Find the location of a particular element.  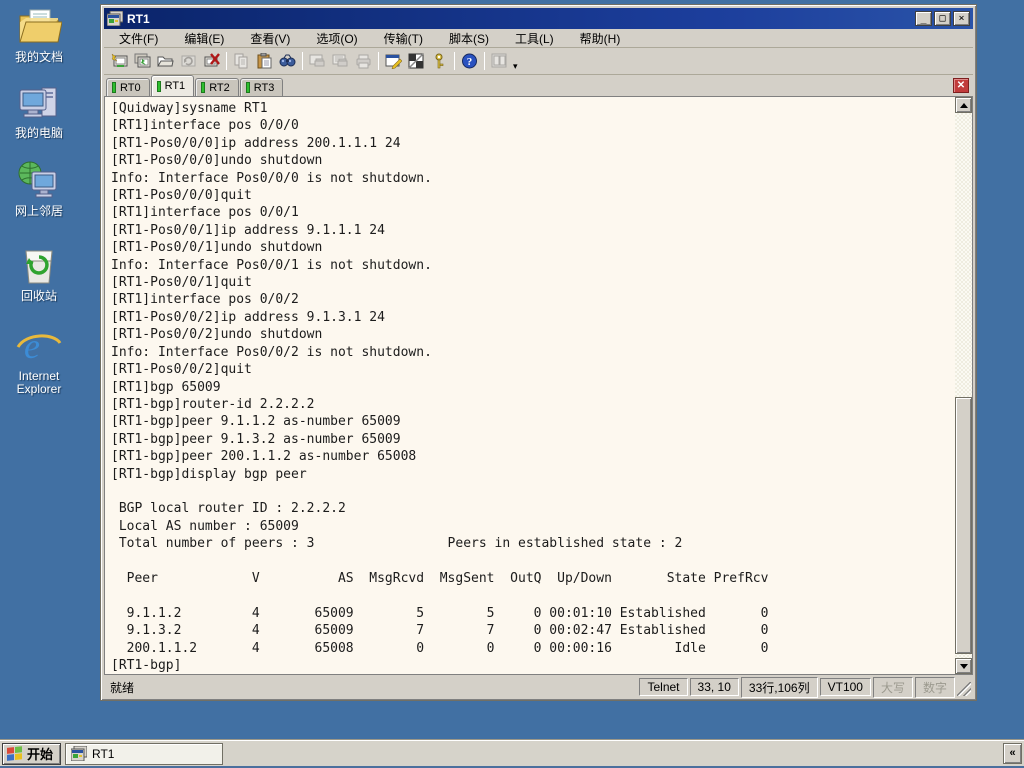

menu-file: 文件(F) is located at coordinates (138, 38).